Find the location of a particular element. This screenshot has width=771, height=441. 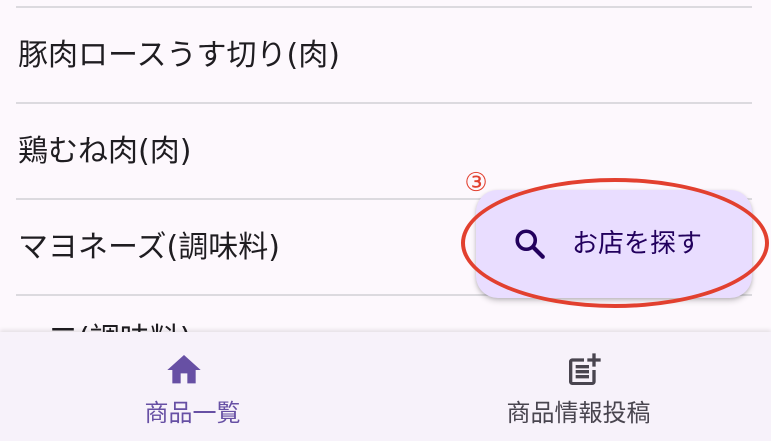

post-add-icon is located at coordinates (585, 369).